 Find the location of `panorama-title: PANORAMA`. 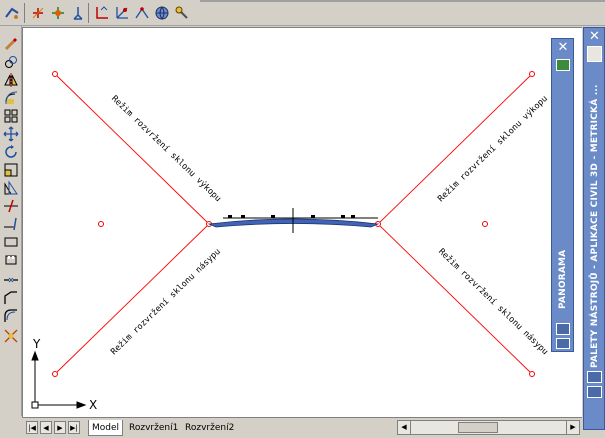

panorama-title: PANORAMA is located at coordinates (563, 279).